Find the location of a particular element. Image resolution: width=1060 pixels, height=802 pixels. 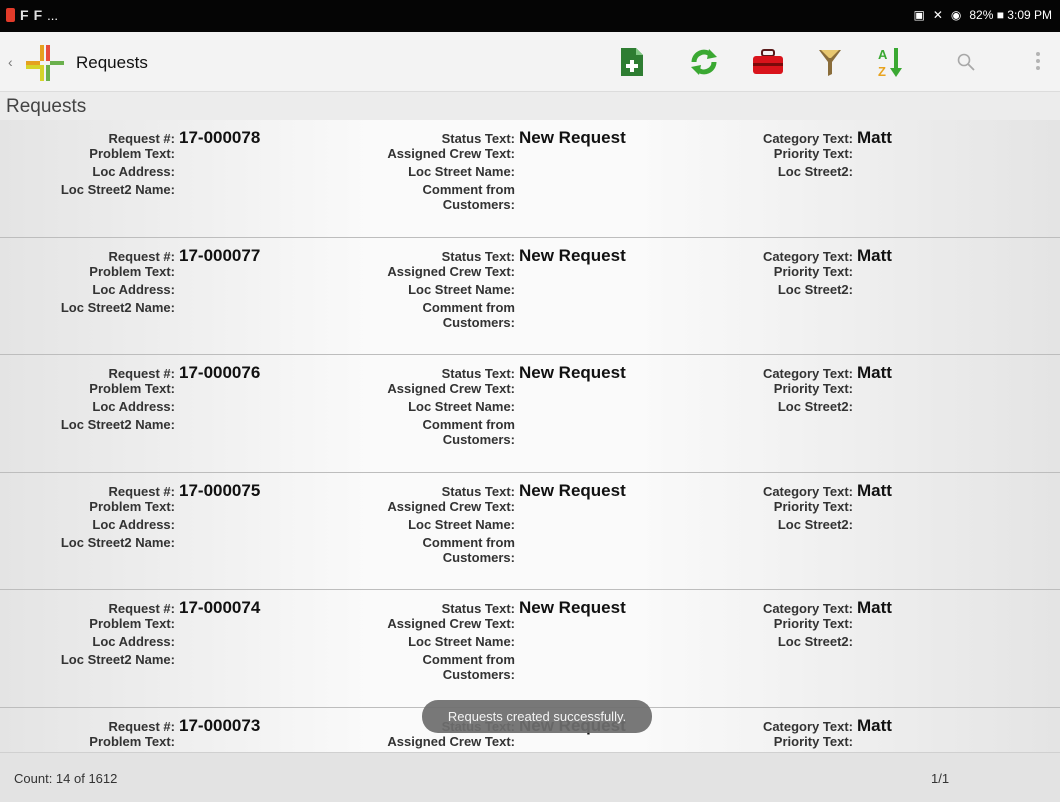

mute-icon: ✕ is located at coordinates (937, 15).